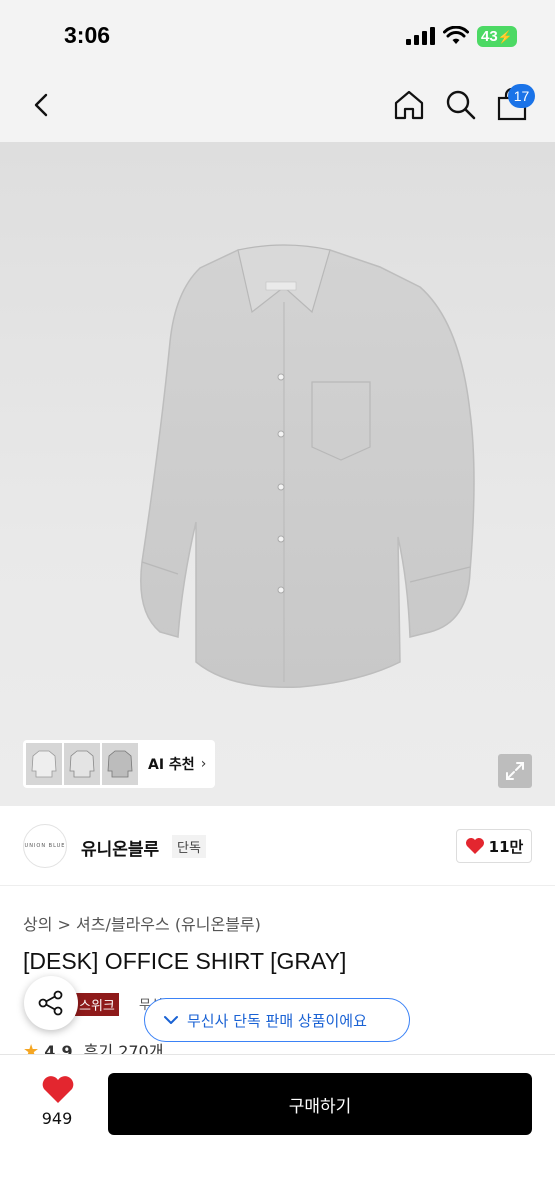  I want to click on cart-count-badge: 17, so click(521, 96).